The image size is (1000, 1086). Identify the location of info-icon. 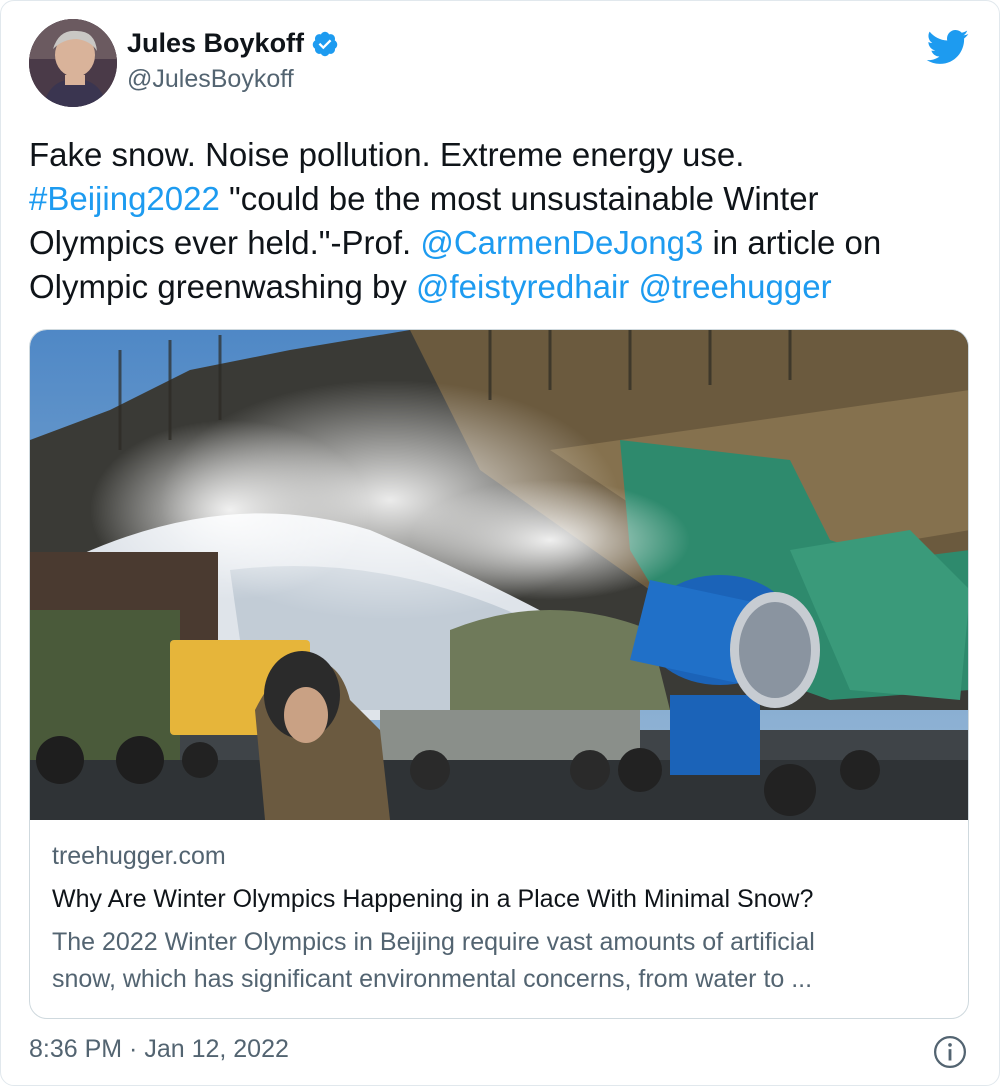
(950, 1052).